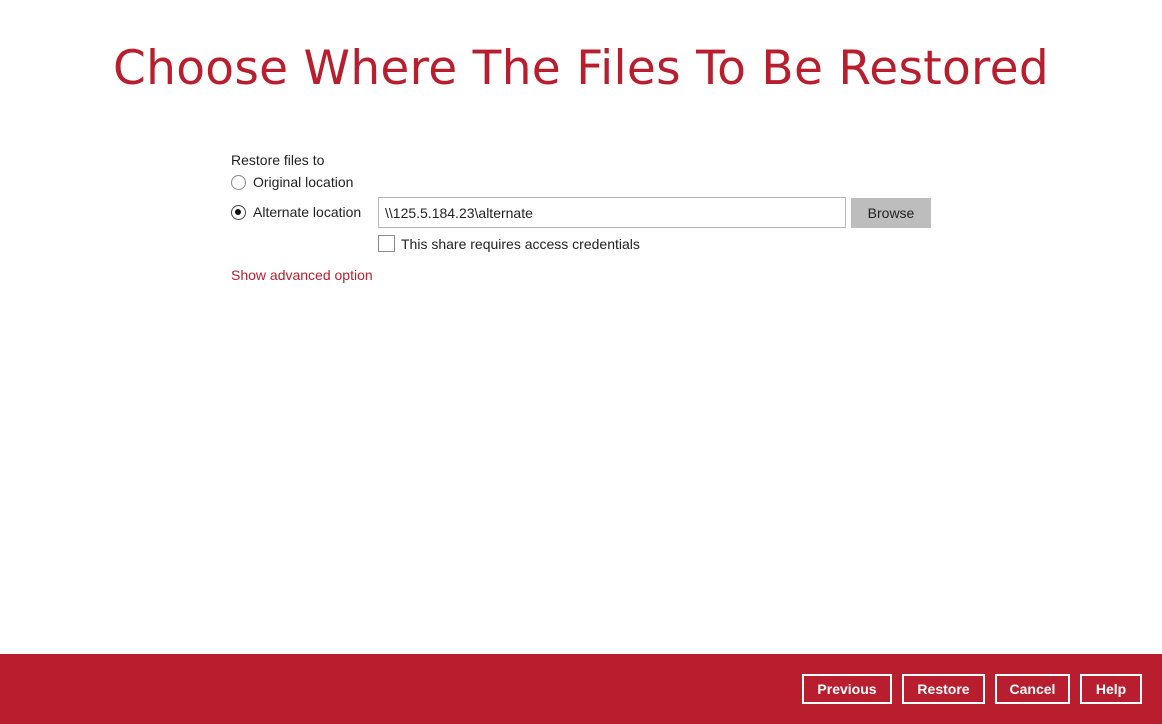  Describe the element at coordinates (1032, 689) in the screenshot. I see `cancel-button: Cancel` at that location.